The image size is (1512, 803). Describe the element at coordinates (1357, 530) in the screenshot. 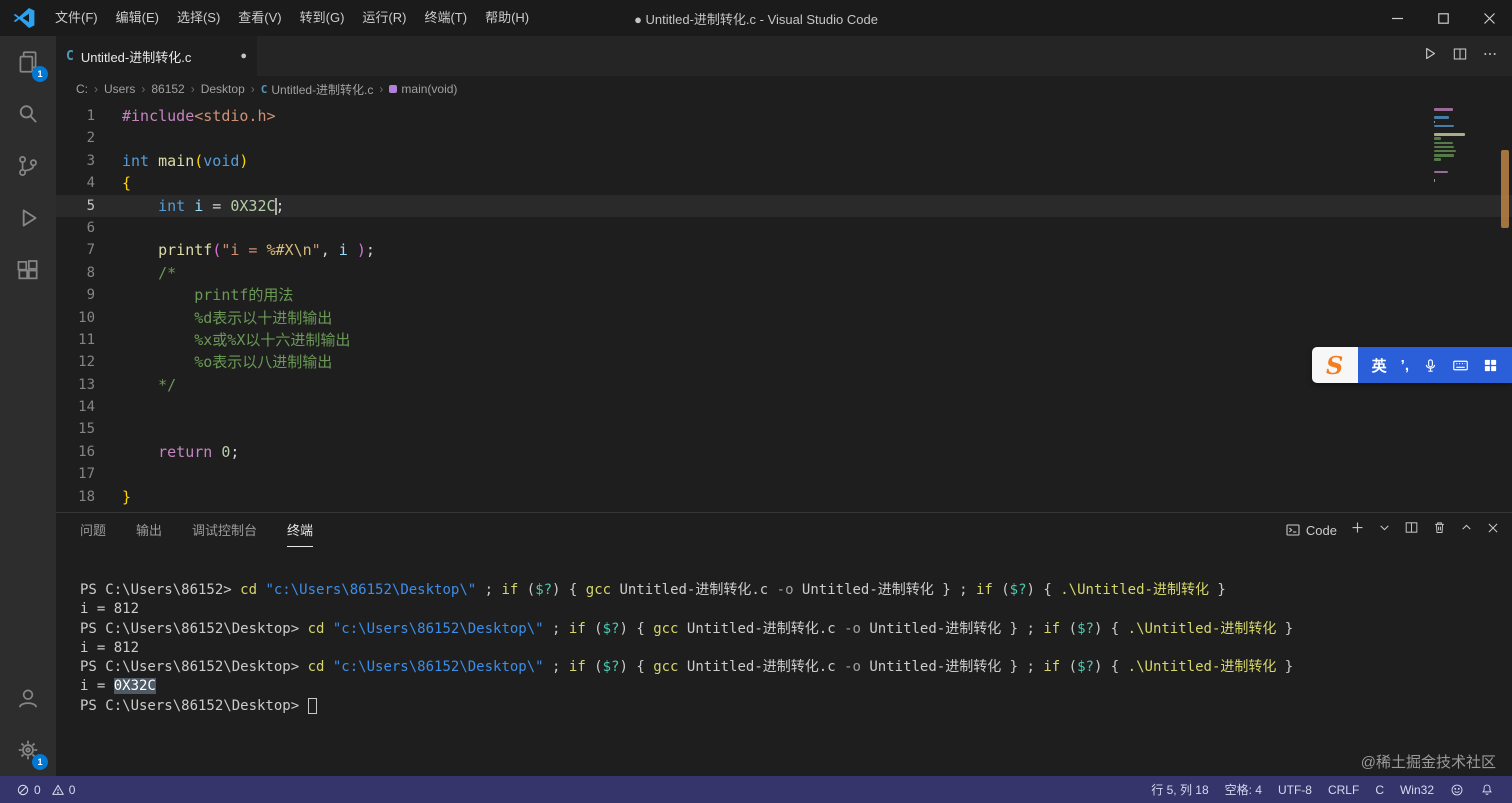

I see `new-terminal-icon` at that location.